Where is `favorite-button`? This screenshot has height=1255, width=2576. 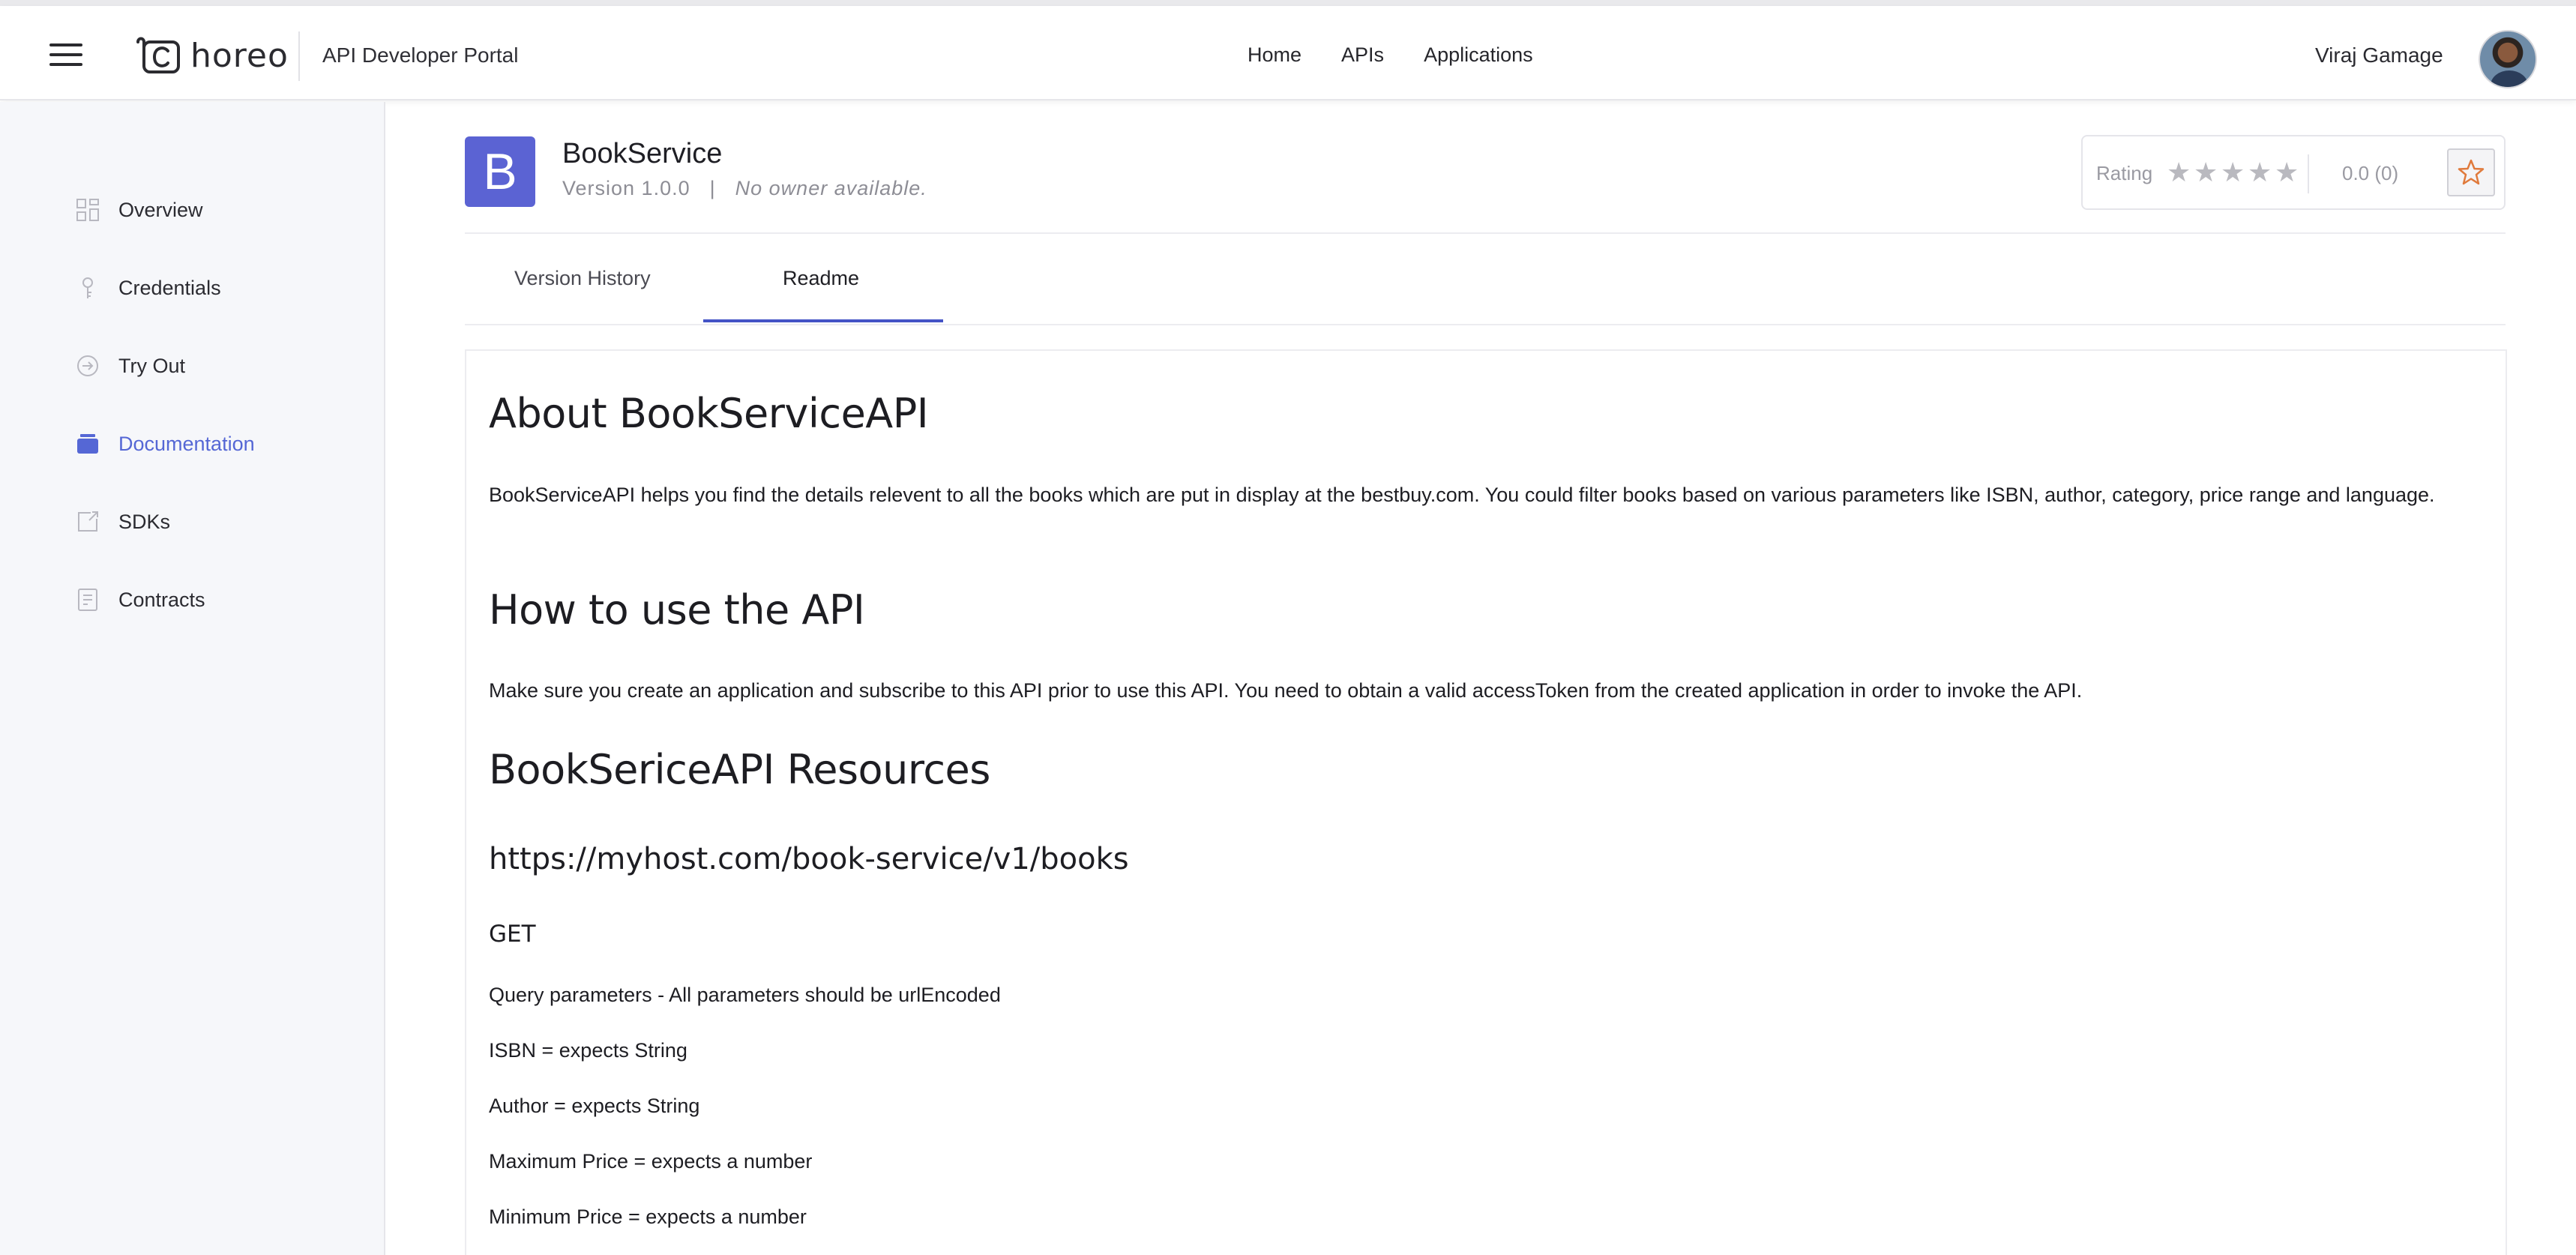 favorite-button is located at coordinates (2471, 172).